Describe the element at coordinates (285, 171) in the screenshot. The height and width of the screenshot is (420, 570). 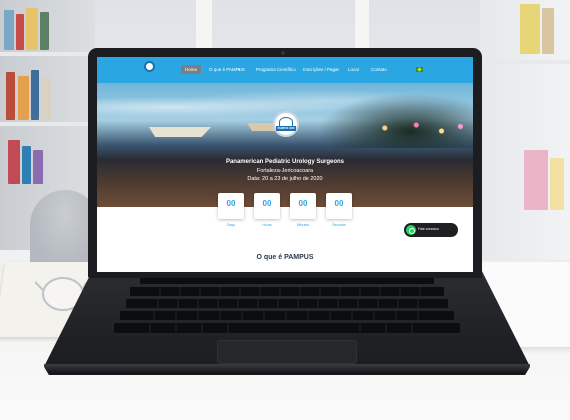
I see `hero-location: Fortaleza-Jericoacoara` at that location.